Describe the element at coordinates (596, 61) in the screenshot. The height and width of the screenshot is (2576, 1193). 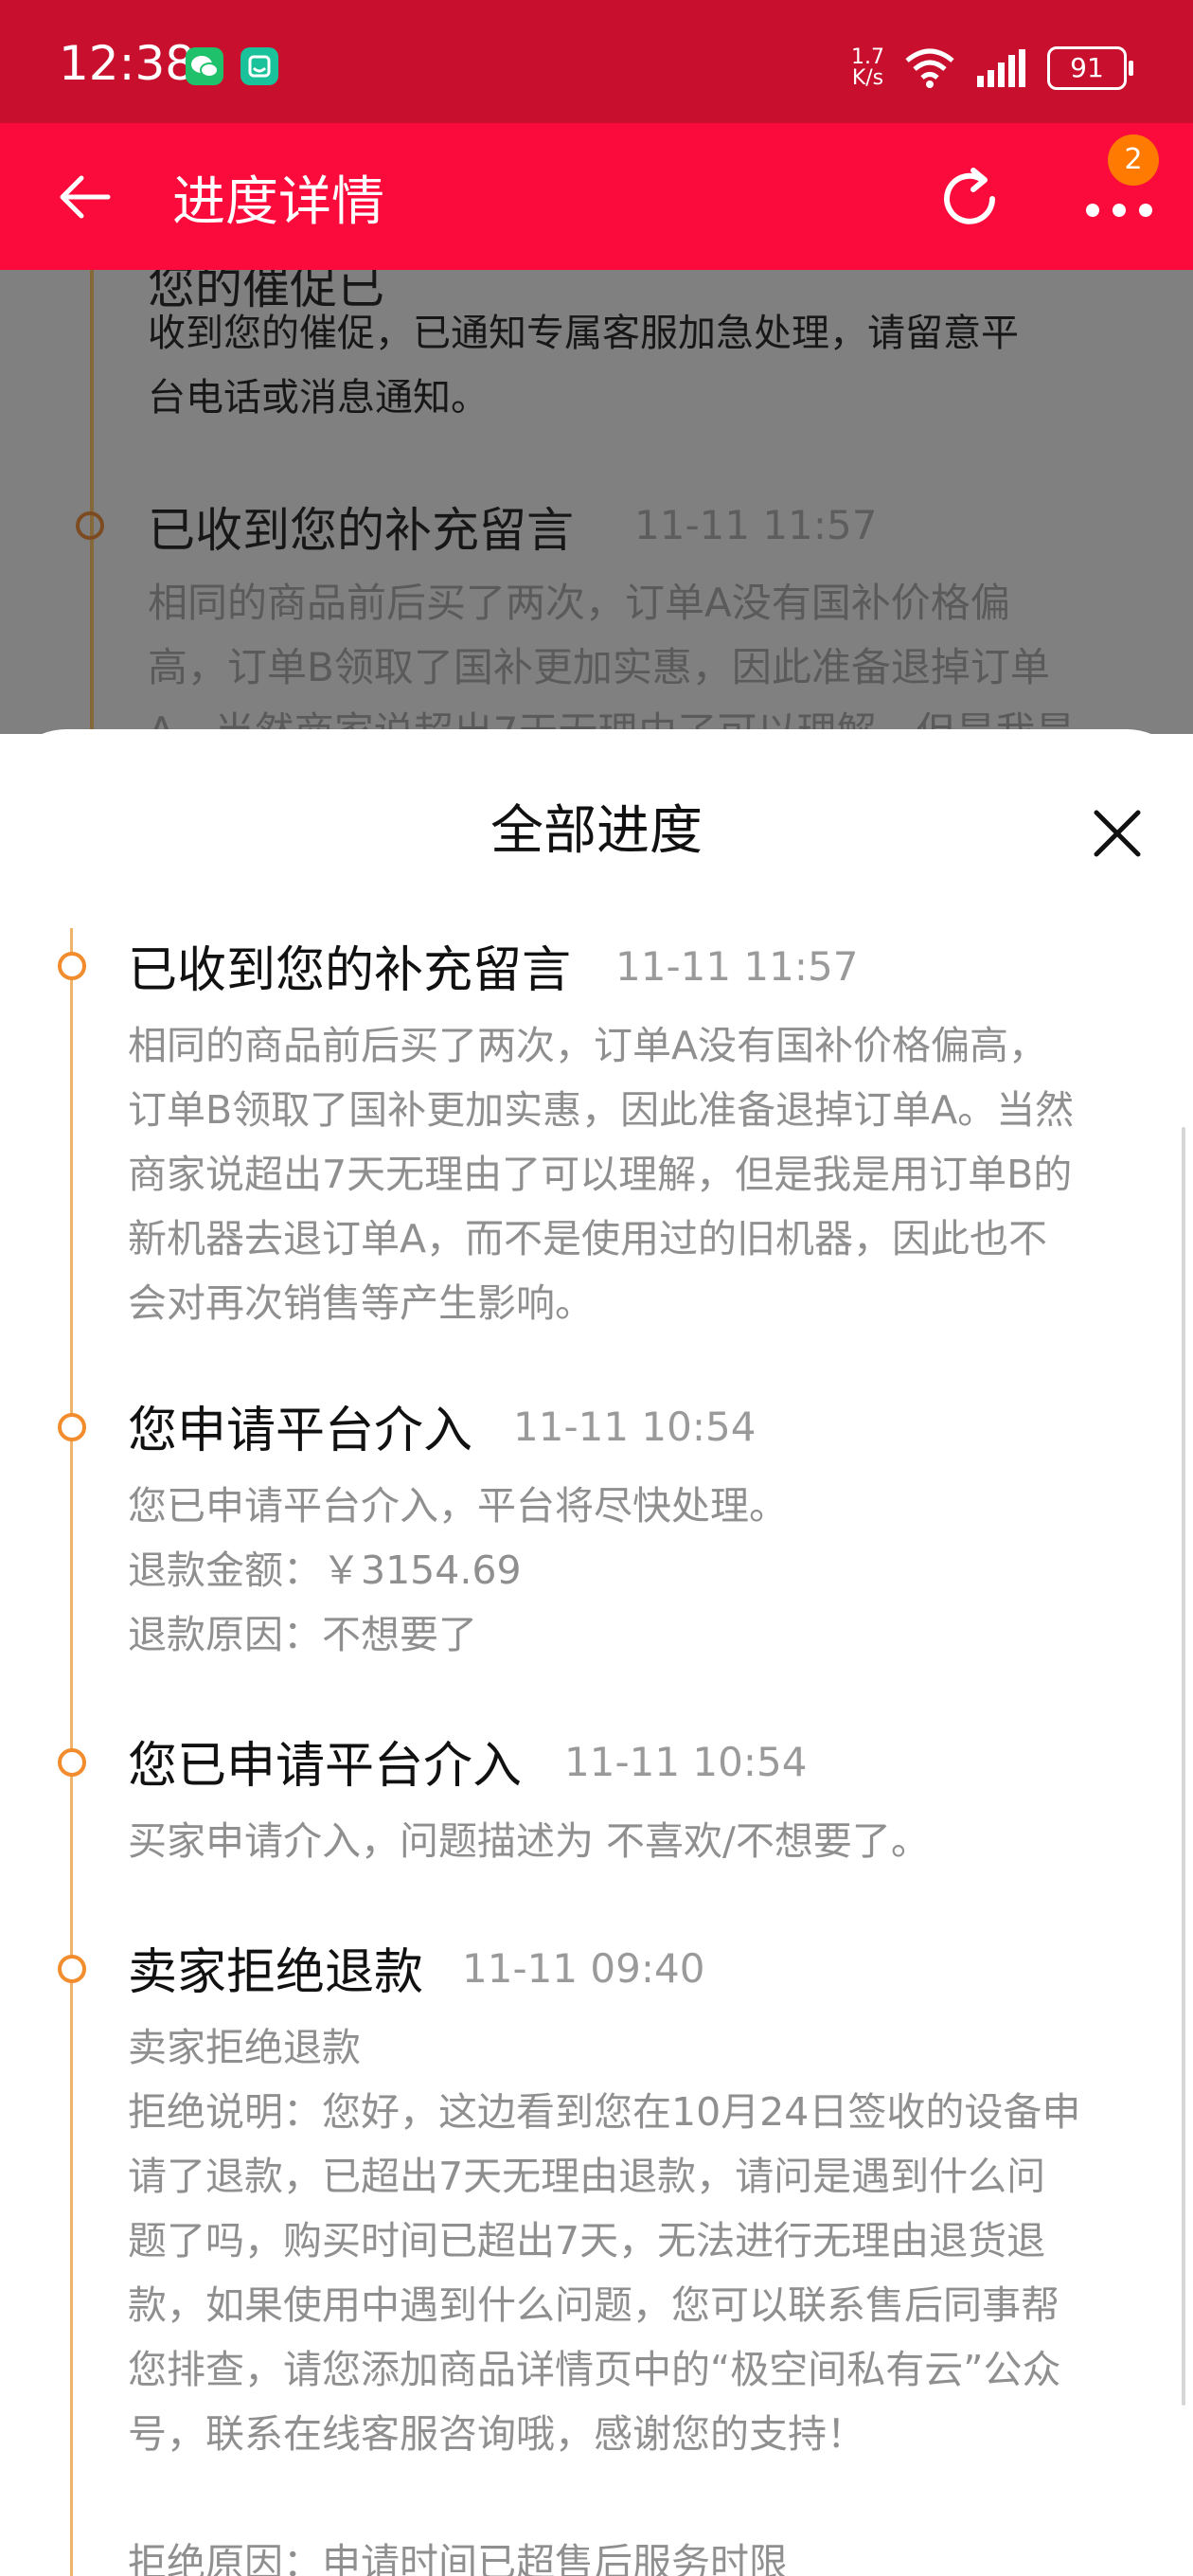
I see `status-bar: 12:38 1.7 K/s 91` at that location.